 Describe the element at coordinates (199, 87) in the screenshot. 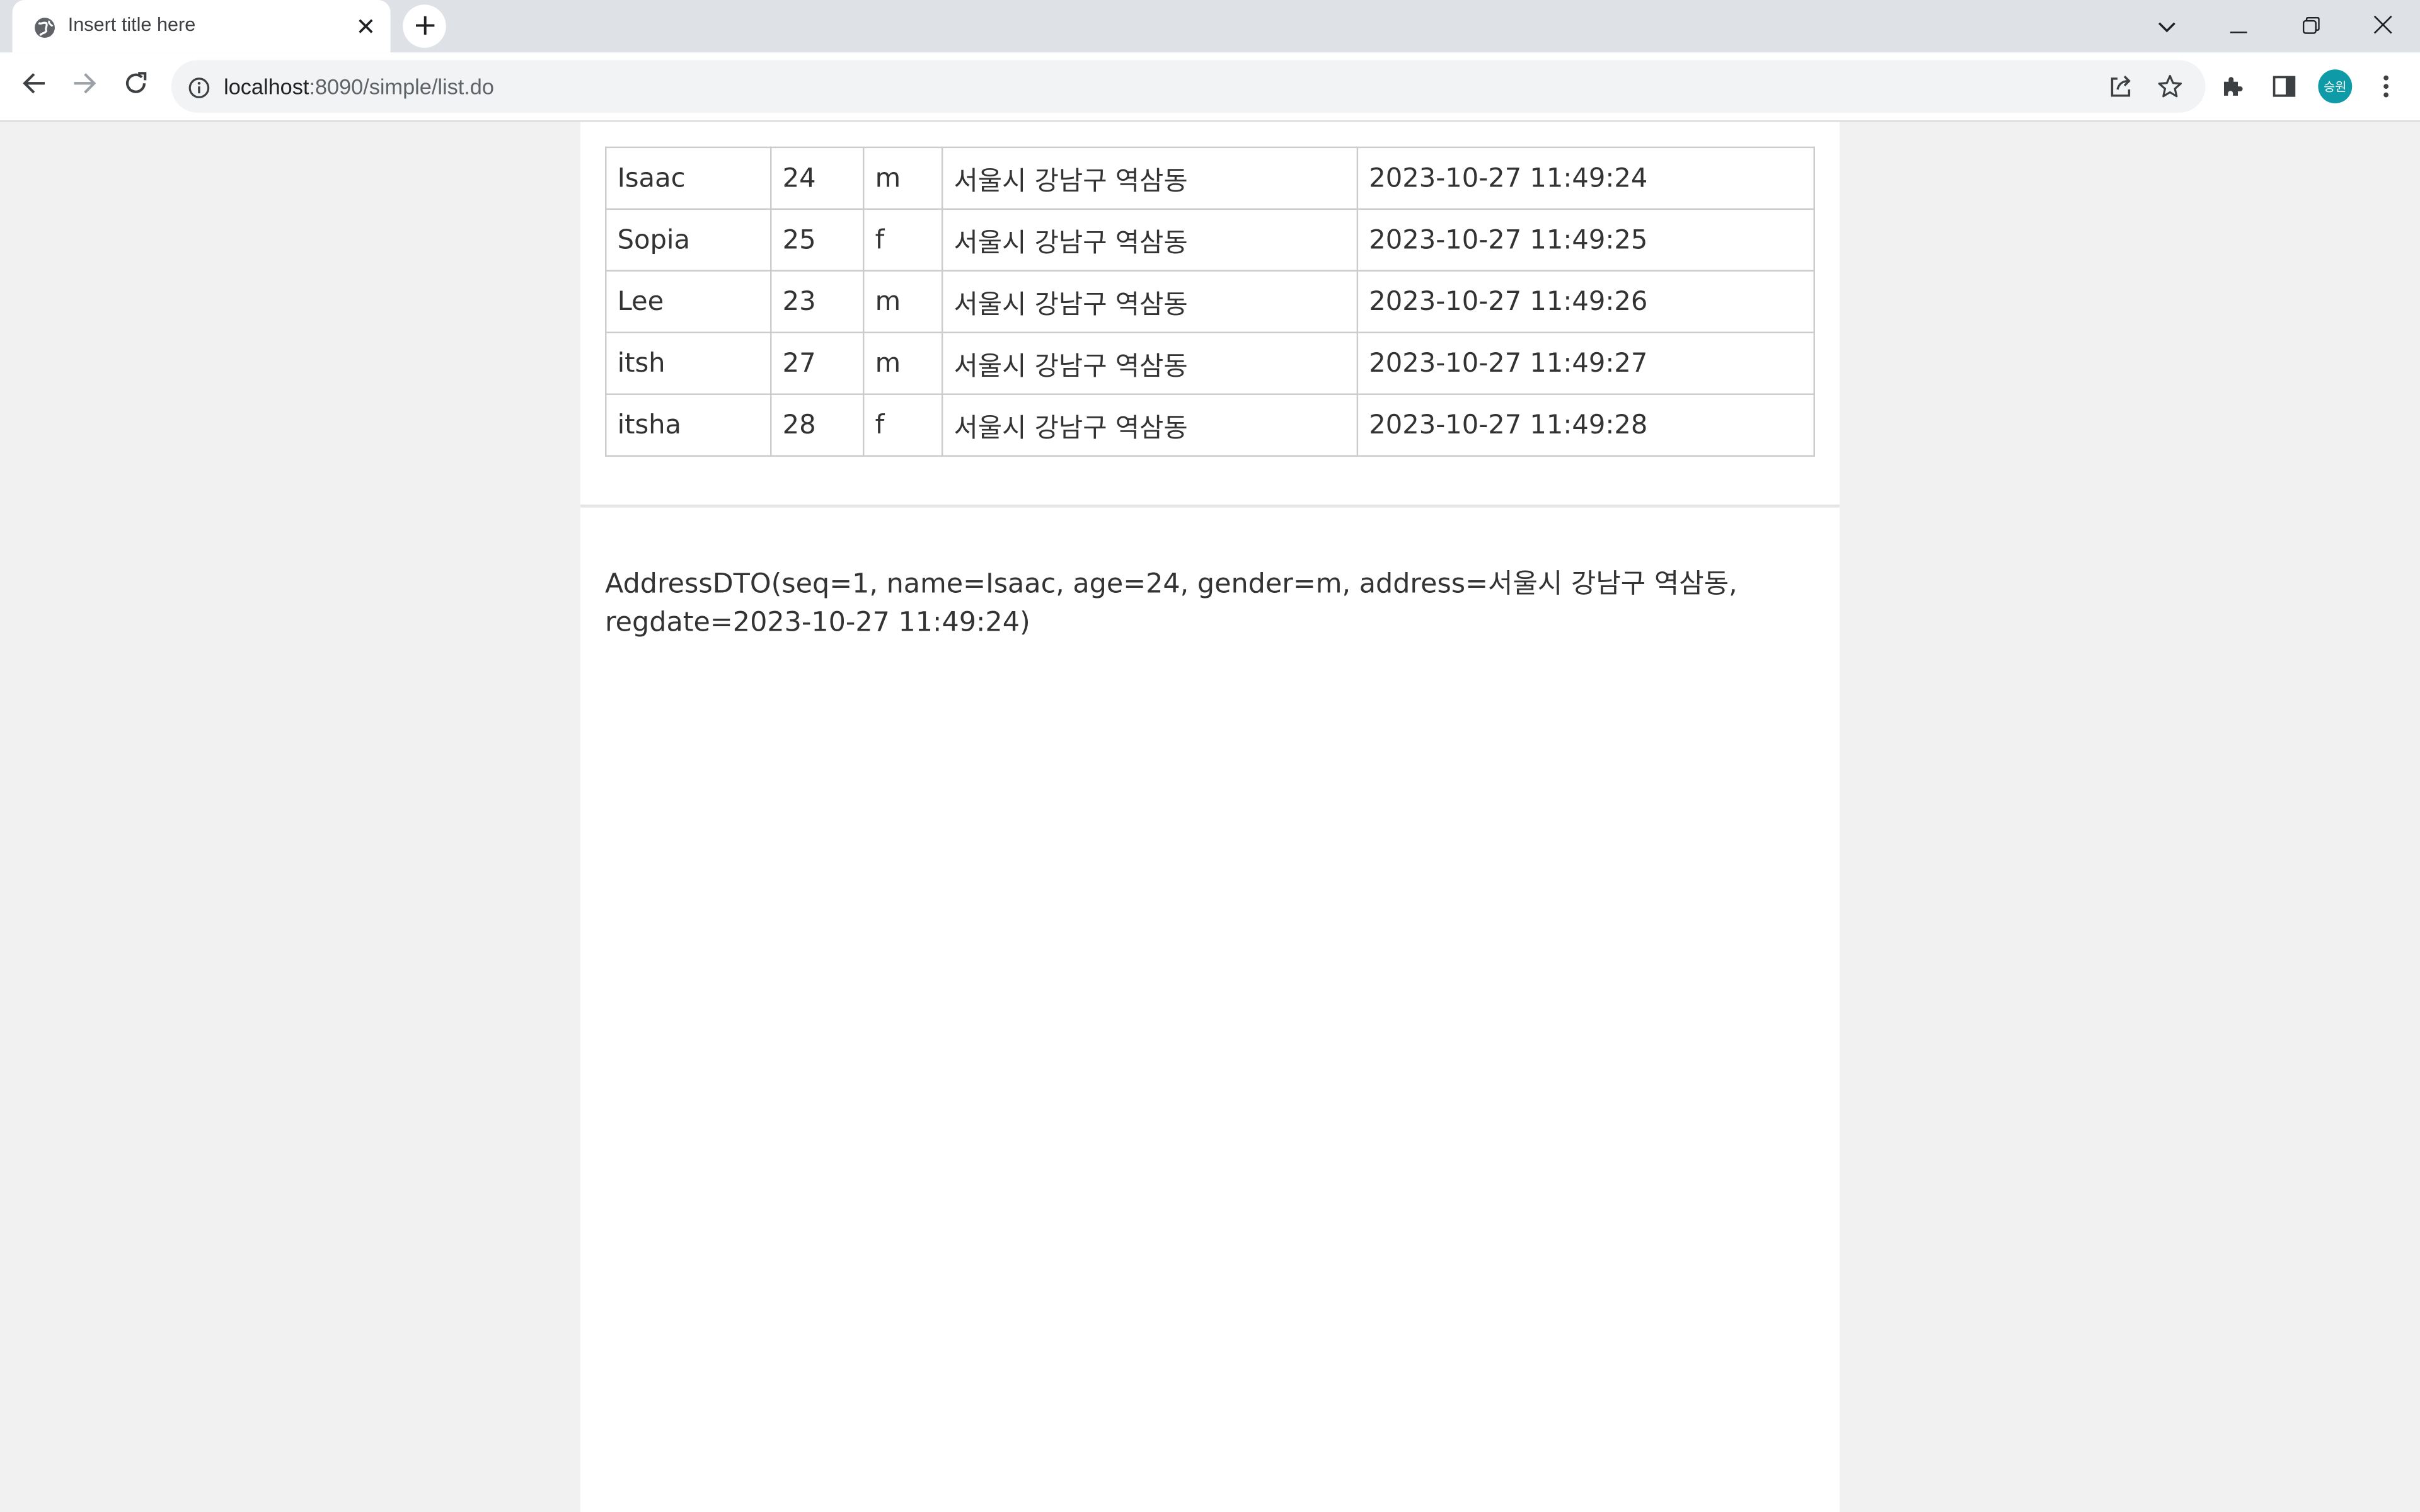

I see `info-icon` at that location.